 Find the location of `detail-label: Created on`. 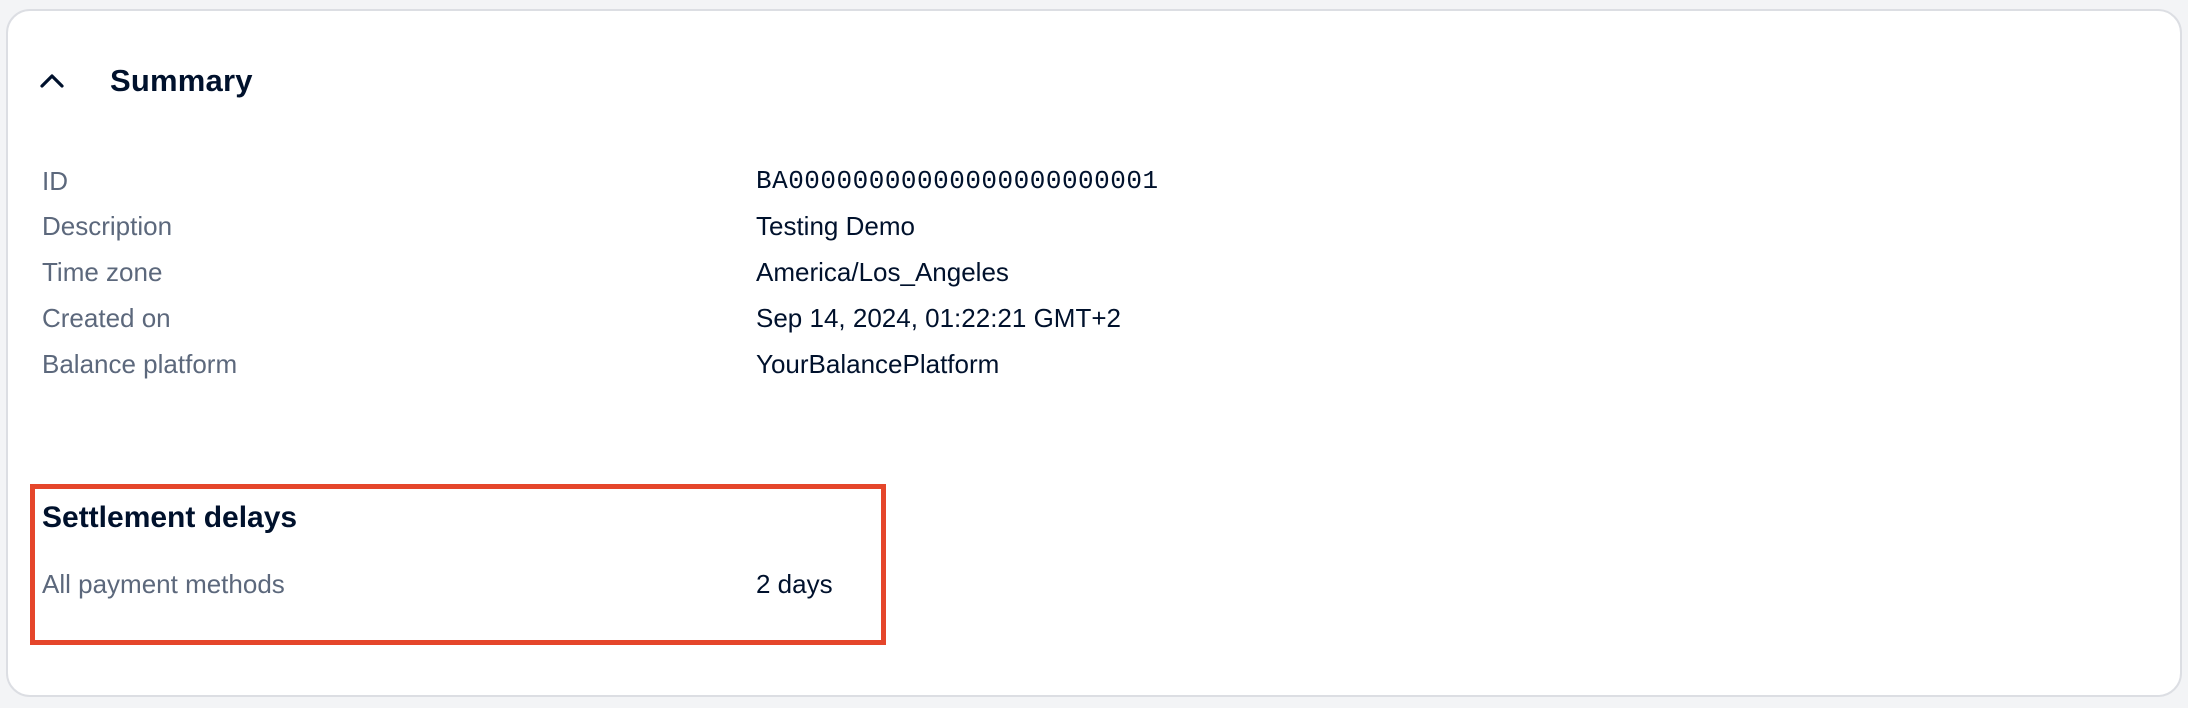

detail-label: Created on is located at coordinates (106, 317).